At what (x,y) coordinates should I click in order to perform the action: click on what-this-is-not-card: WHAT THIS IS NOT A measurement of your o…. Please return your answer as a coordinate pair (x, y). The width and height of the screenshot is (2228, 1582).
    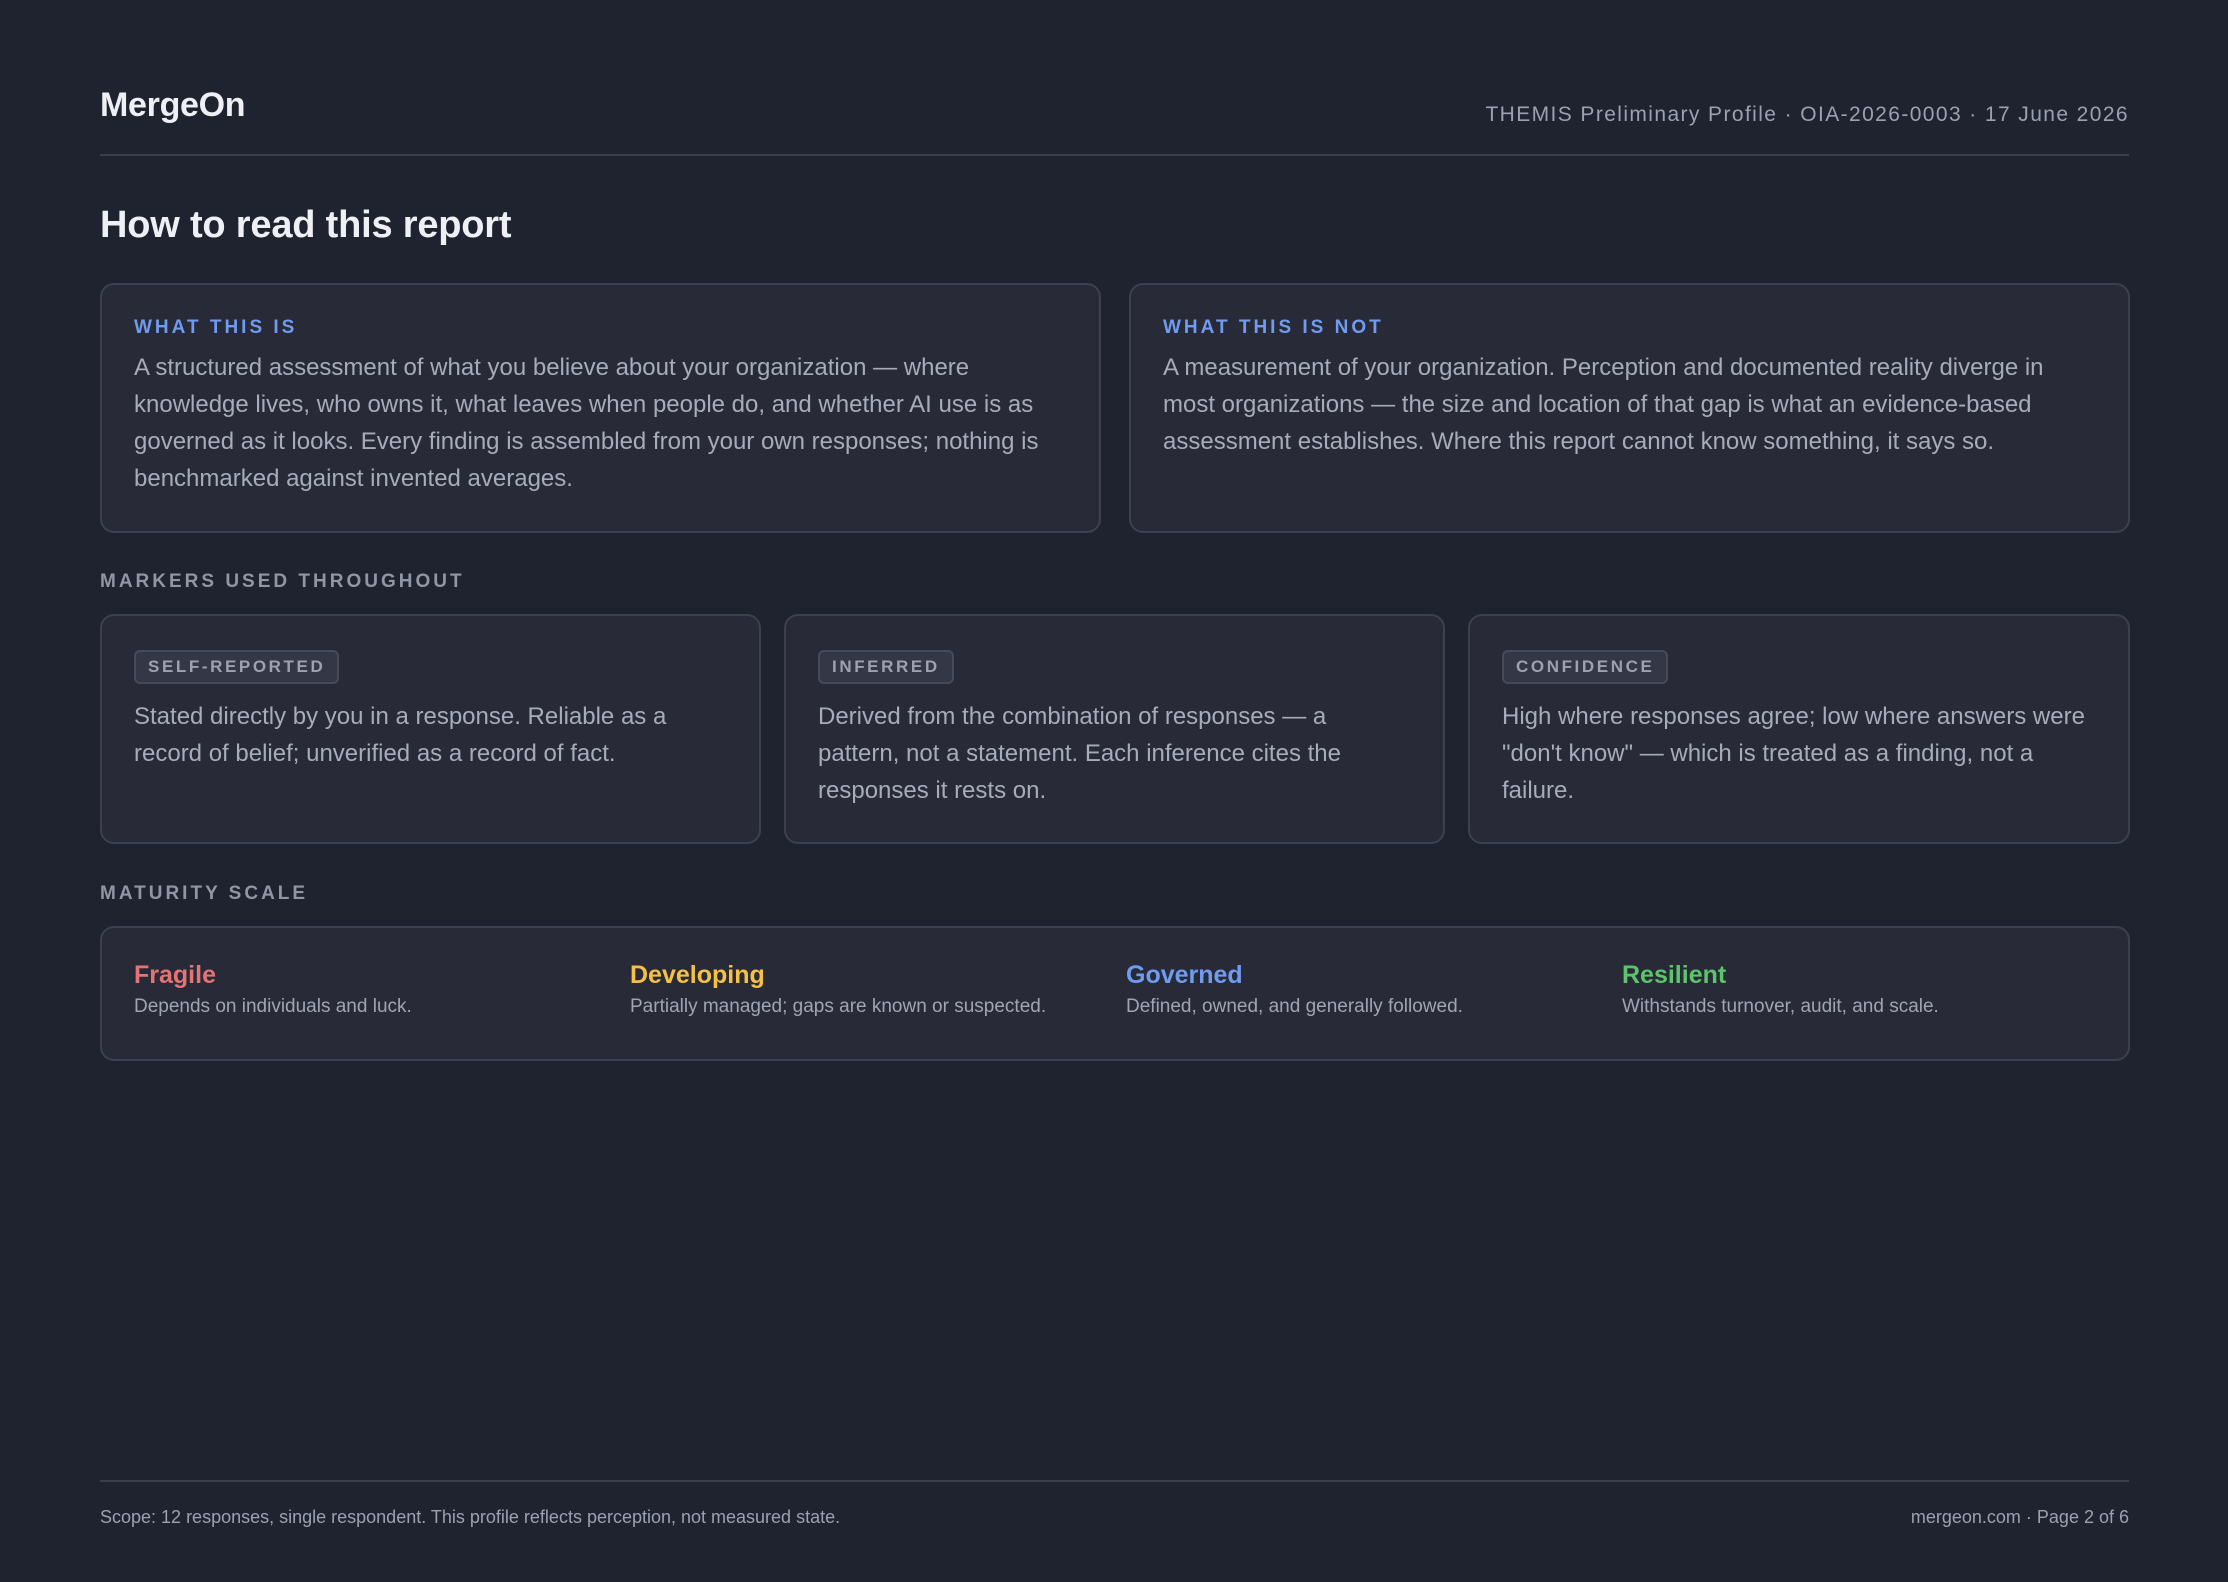
    Looking at the image, I should click on (1629, 408).